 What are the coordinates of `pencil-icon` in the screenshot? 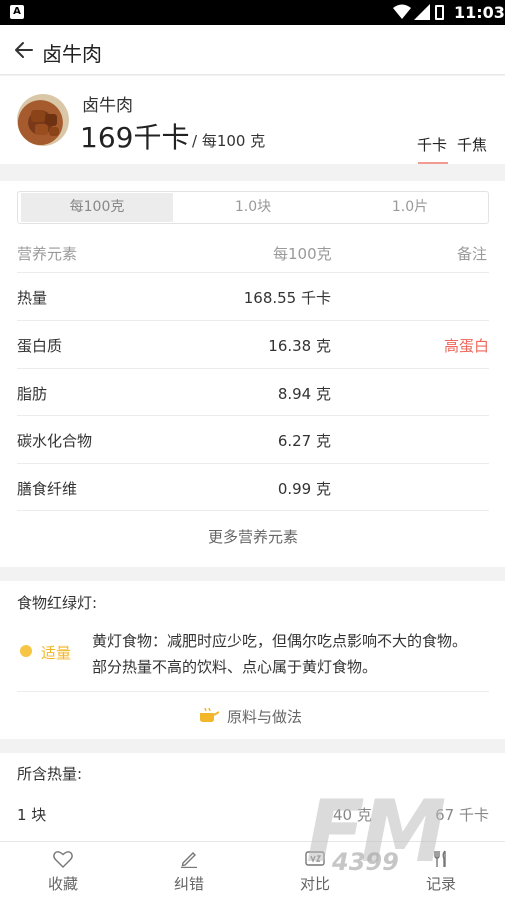 It's located at (189, 860).